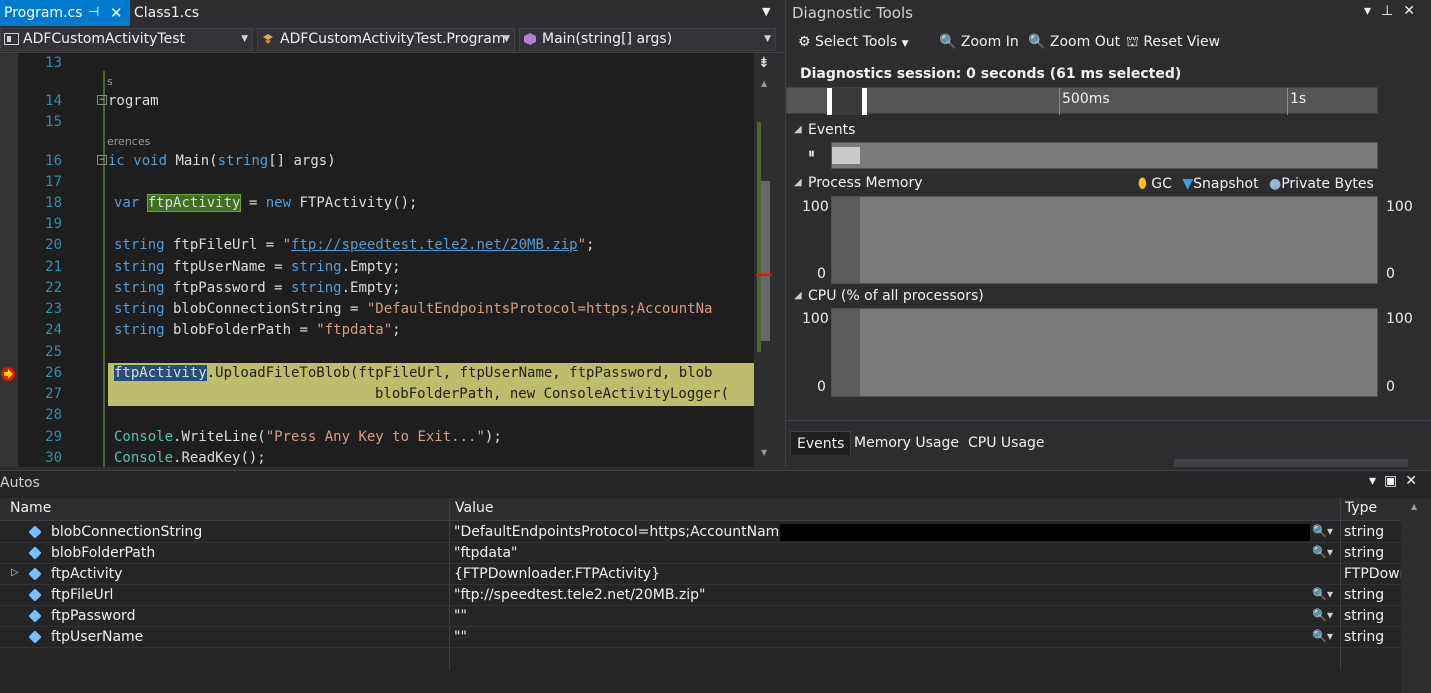 This screenshot has width=1431, height=693. I want to click on reset-view-label: Reset View, so click(1182, 42).